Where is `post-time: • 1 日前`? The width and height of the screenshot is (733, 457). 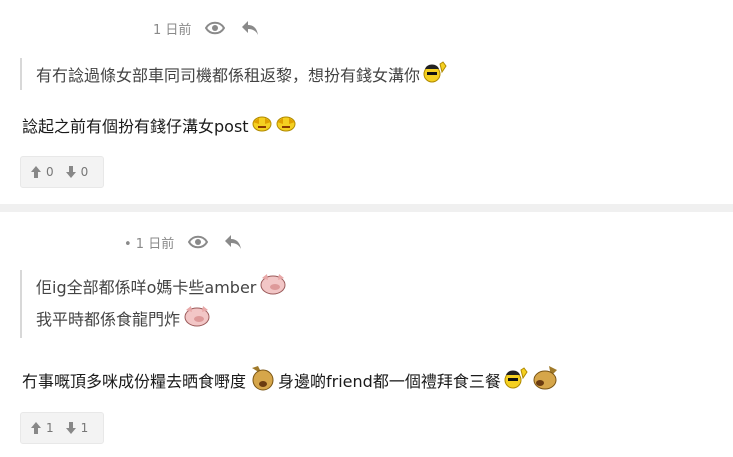 post-time: • 1 日前 is located at coordinates (149, 244).